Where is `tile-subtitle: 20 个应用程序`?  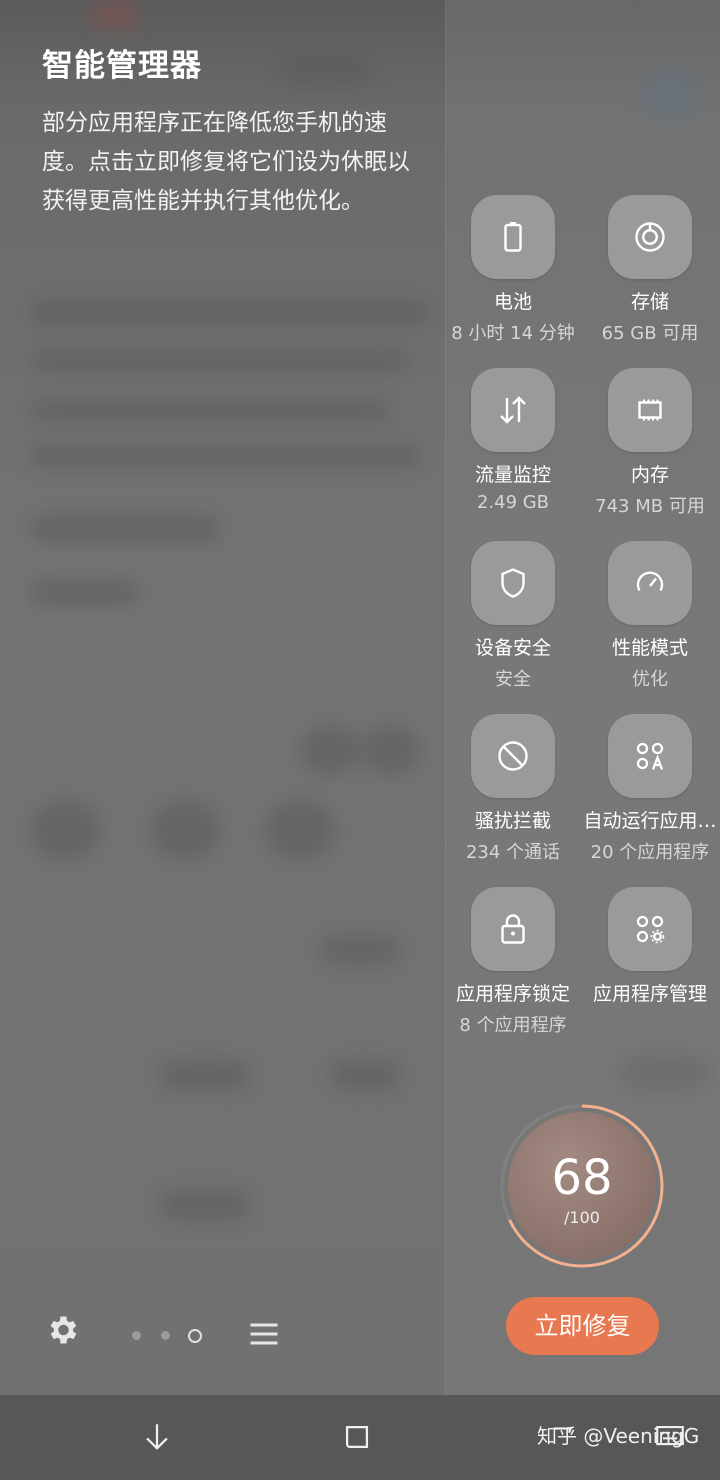
tile-subtitle: 20 个应用程序 is located at coordinates (650, 852).